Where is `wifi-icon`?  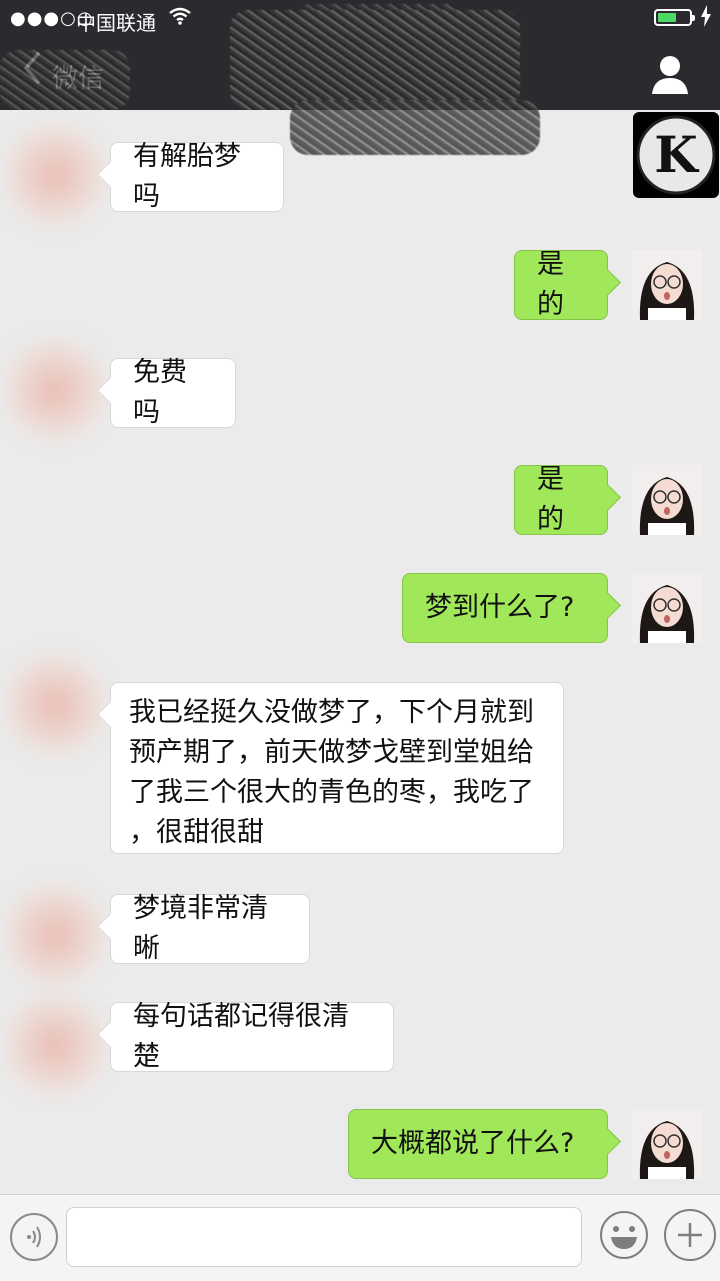
wifi-icon is located at coordinates (180, 18).